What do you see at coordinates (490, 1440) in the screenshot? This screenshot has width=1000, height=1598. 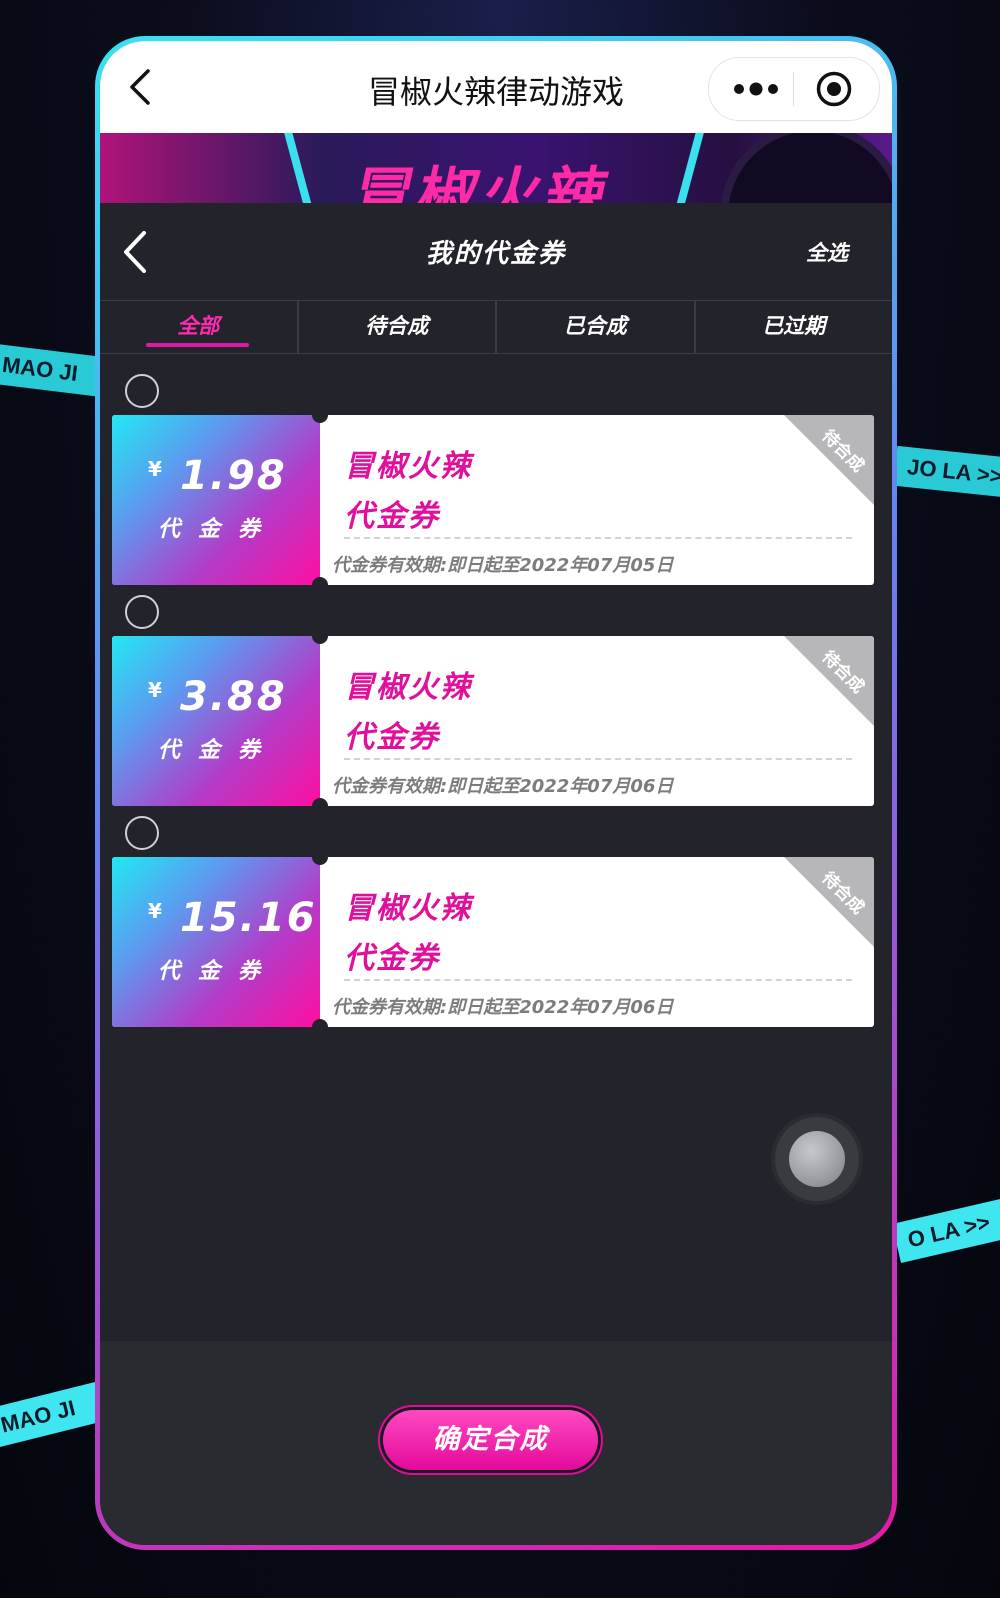 I see `confirm-synthesize-button: 确定合成` at bounding box center [490, 1440].